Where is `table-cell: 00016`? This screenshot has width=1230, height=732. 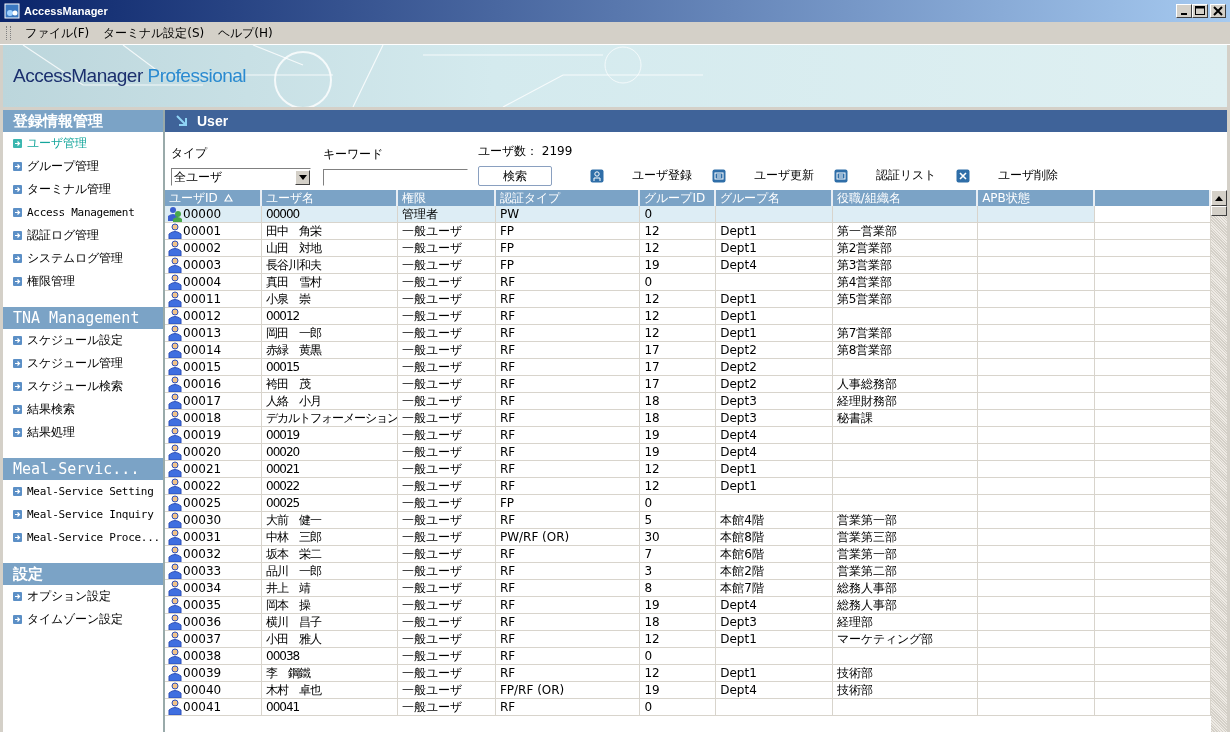
table-cell: 00016 is located at coordinates (202, 384).